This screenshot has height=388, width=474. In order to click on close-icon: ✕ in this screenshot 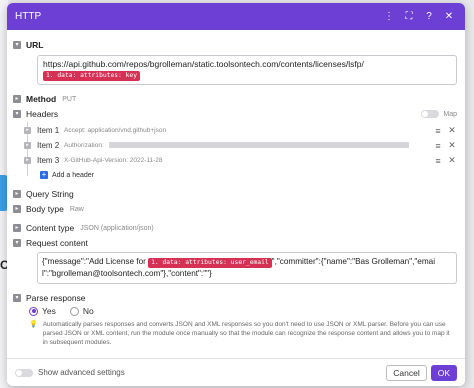, I will do `click(449, 16)`.